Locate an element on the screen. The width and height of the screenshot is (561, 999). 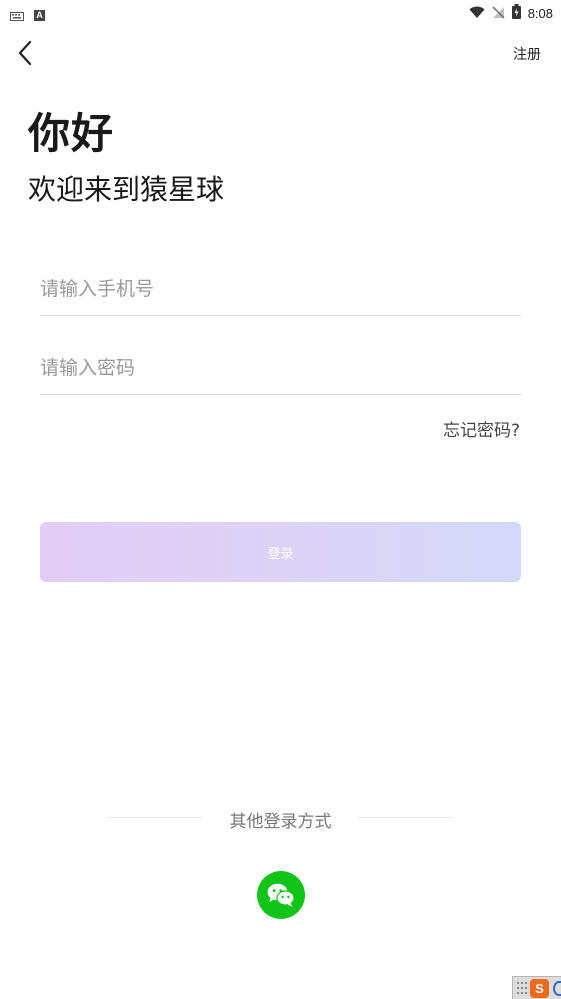
password-field is located at coordinates (280, 368).